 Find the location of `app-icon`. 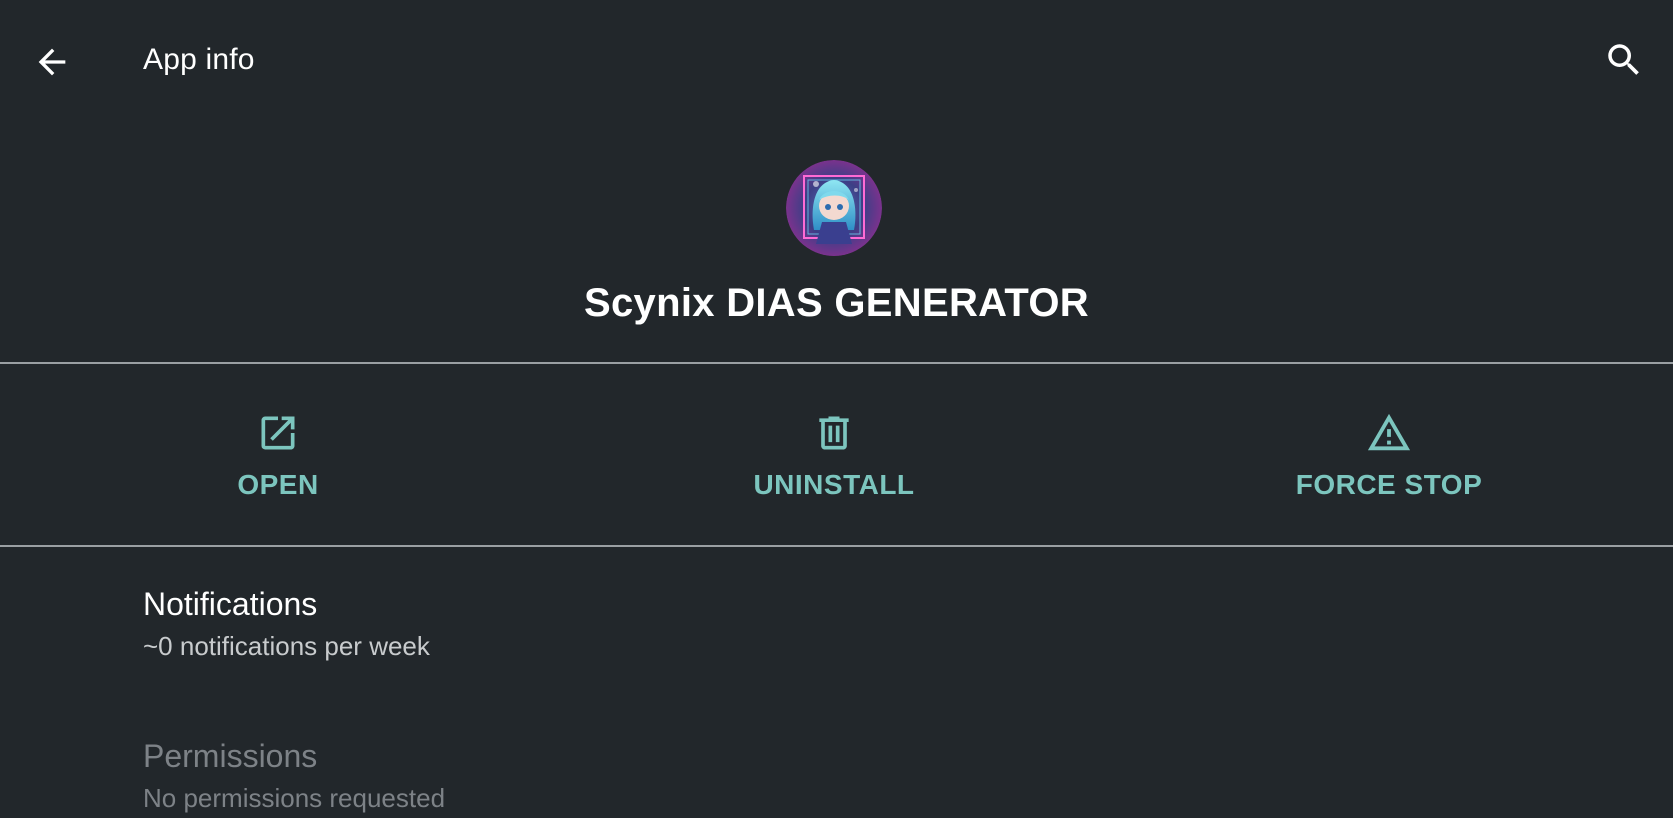

app-icon is located at coordinates (834, 208).